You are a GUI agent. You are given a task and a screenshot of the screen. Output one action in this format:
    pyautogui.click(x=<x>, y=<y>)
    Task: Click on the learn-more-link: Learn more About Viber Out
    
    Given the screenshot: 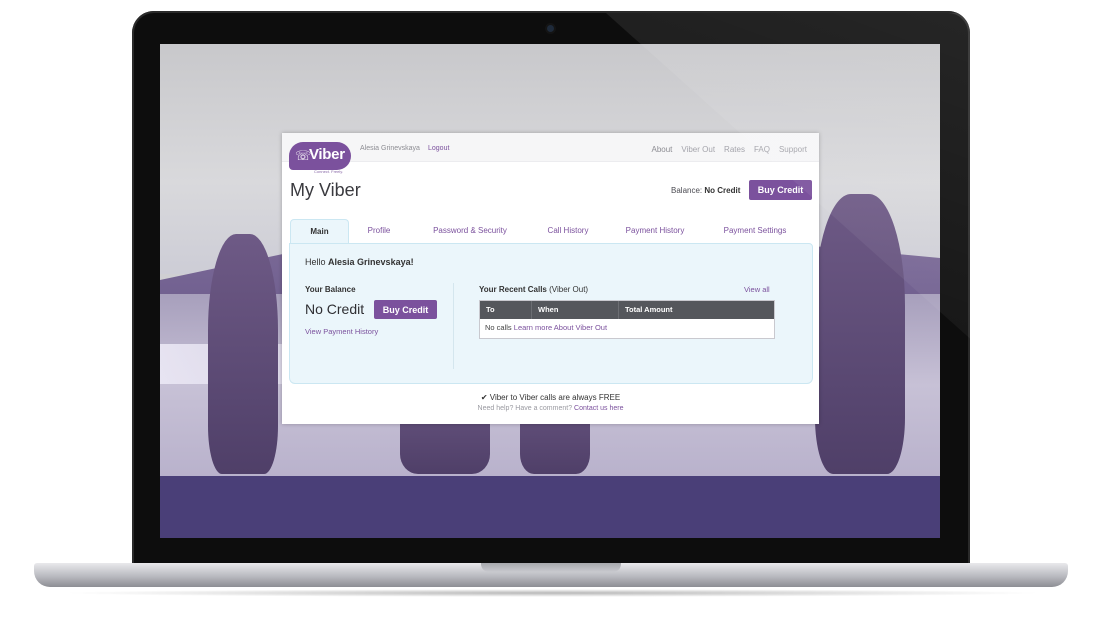 What is the action you would take?
    pyautogui.click(x=560, y=327)
    